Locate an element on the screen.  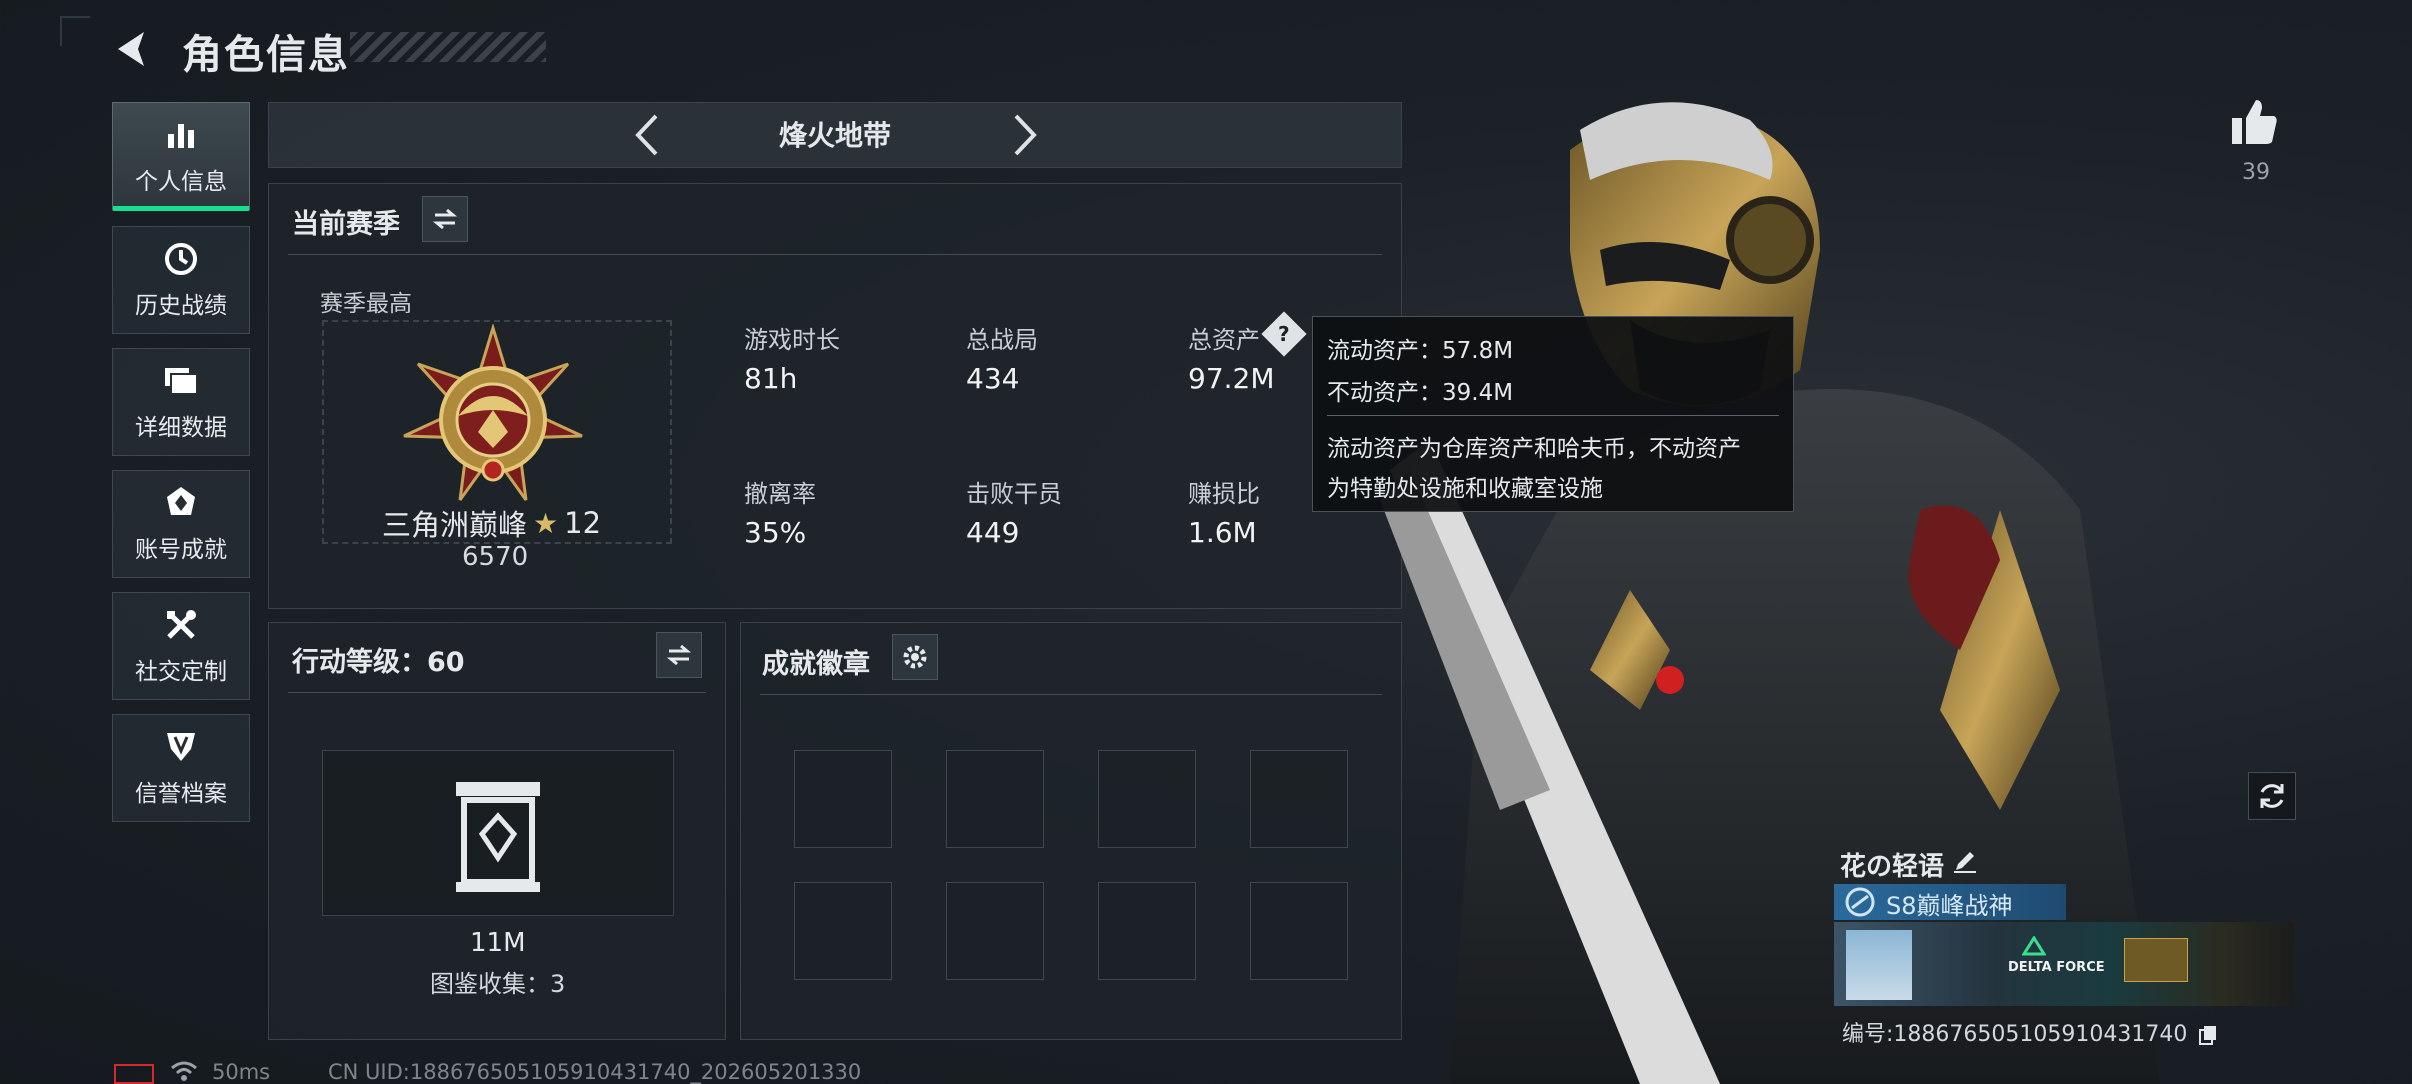
banner-portrait-image is located at coordinates (1879, 965).